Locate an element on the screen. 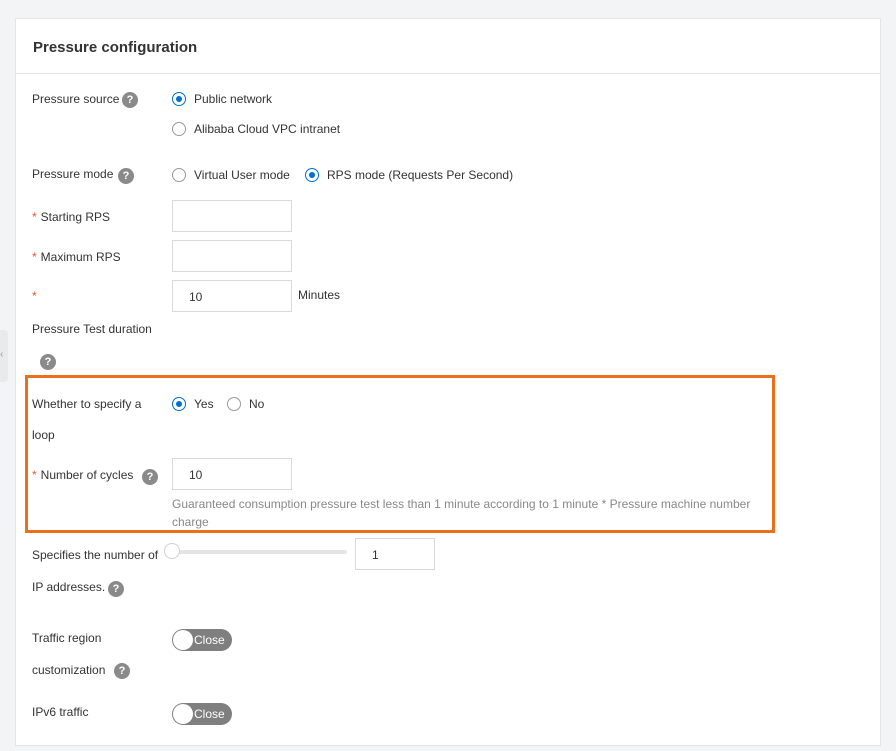 The width and height of the screenshot is (896, 751). panel-header: Pressure configuration is located at coordinates (448, 46).